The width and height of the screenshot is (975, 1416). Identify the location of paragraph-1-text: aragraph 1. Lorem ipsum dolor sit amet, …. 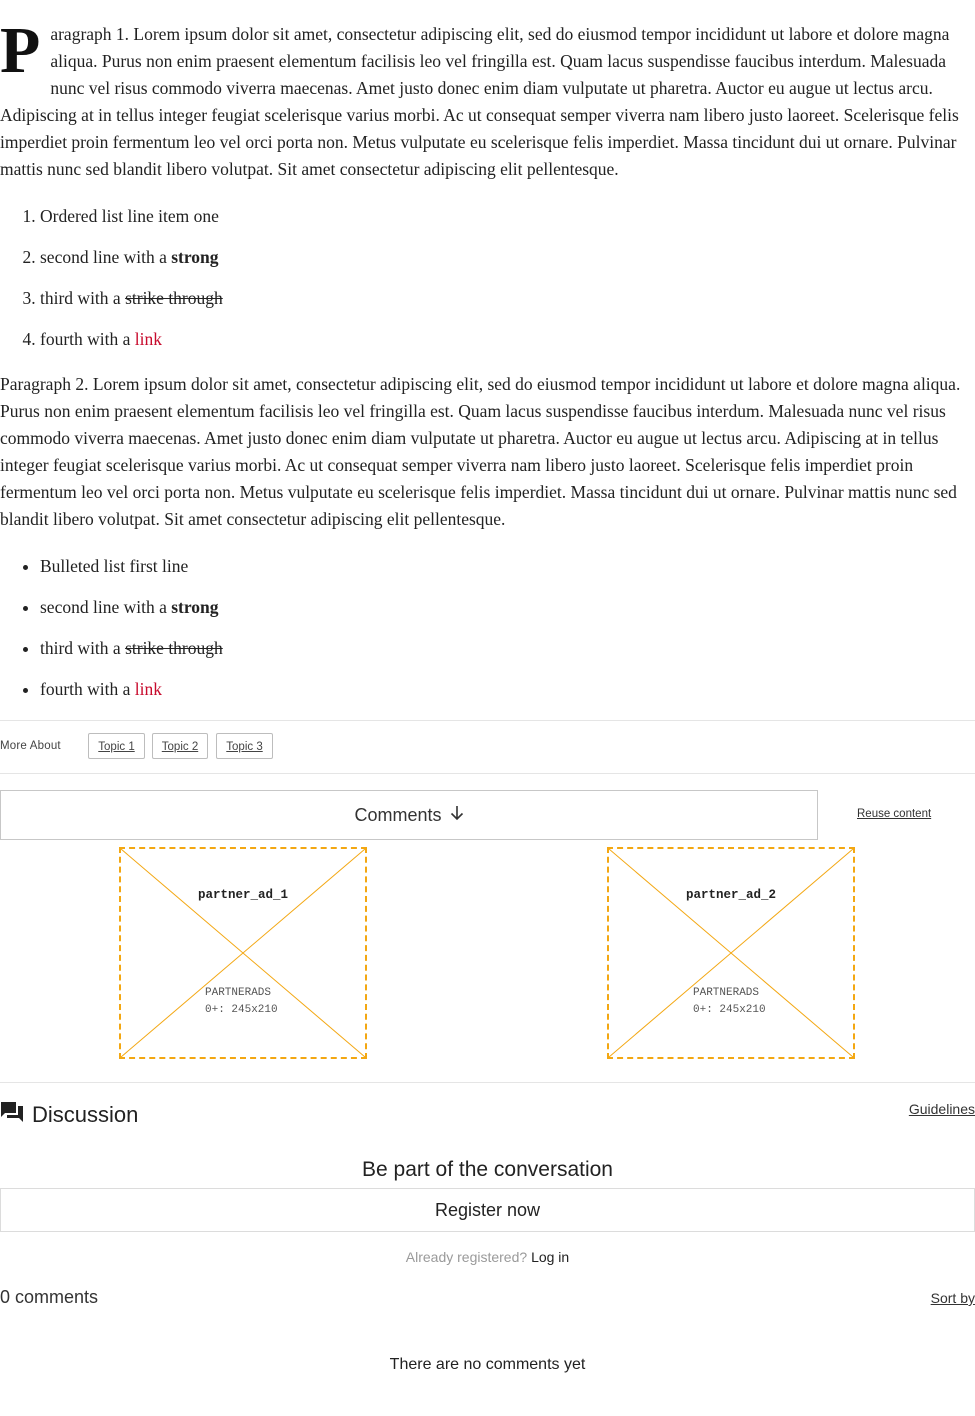
(479, 101).